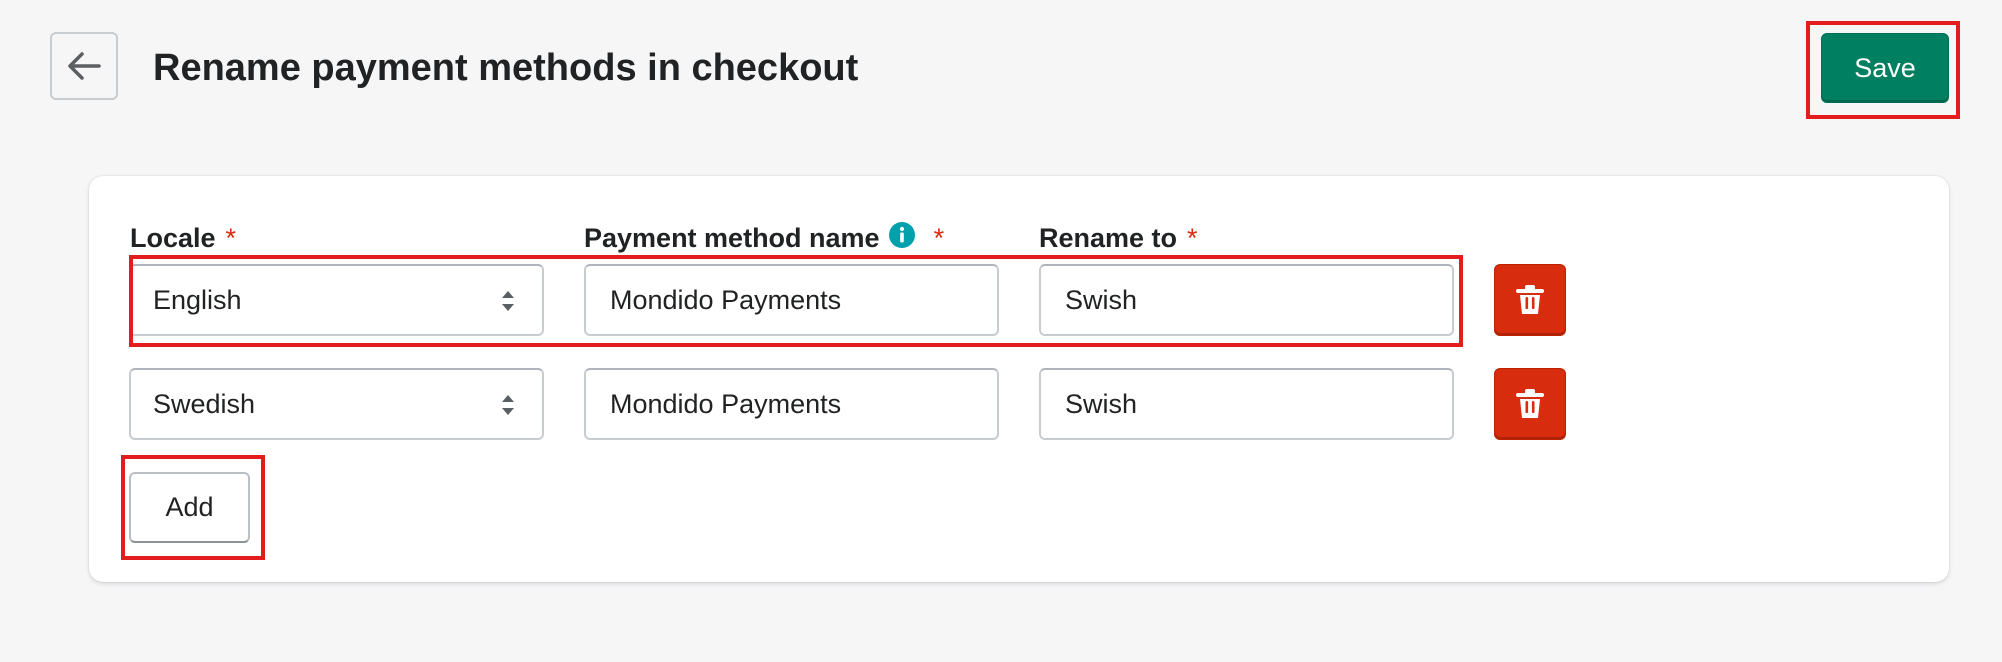 This screenshot has width=2002, height=662. I want to click on first-row-highlight-box, so click(796, 301).